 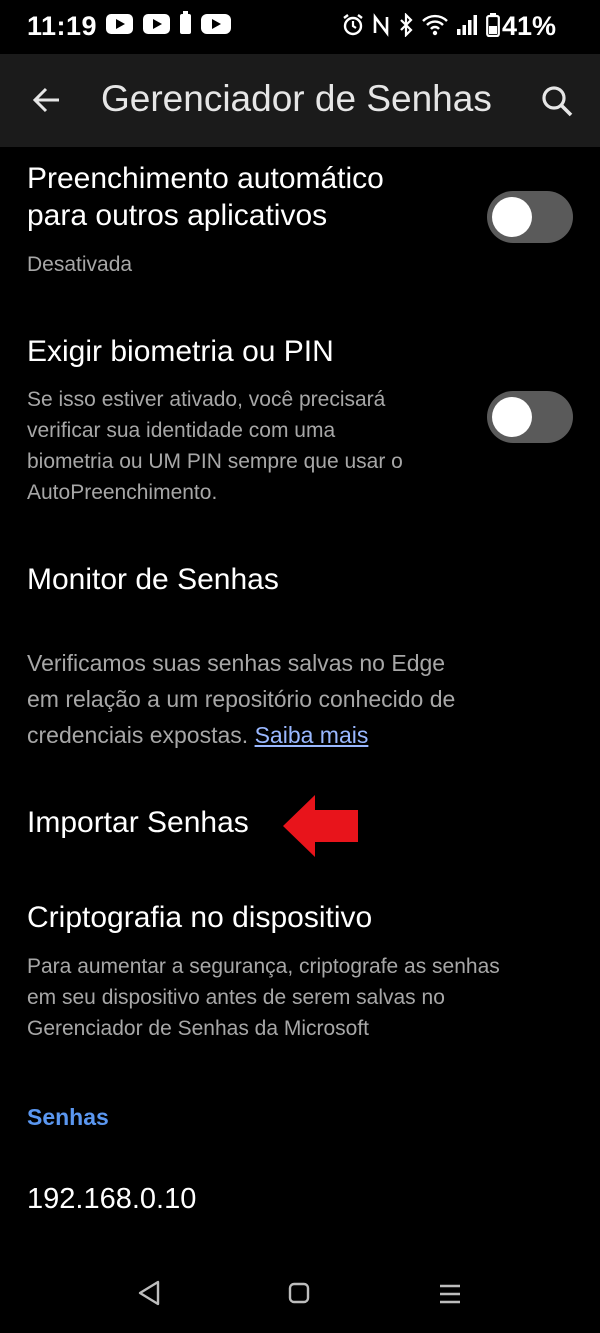 I want to click on wifi-icon, so click(x=435, y=25).